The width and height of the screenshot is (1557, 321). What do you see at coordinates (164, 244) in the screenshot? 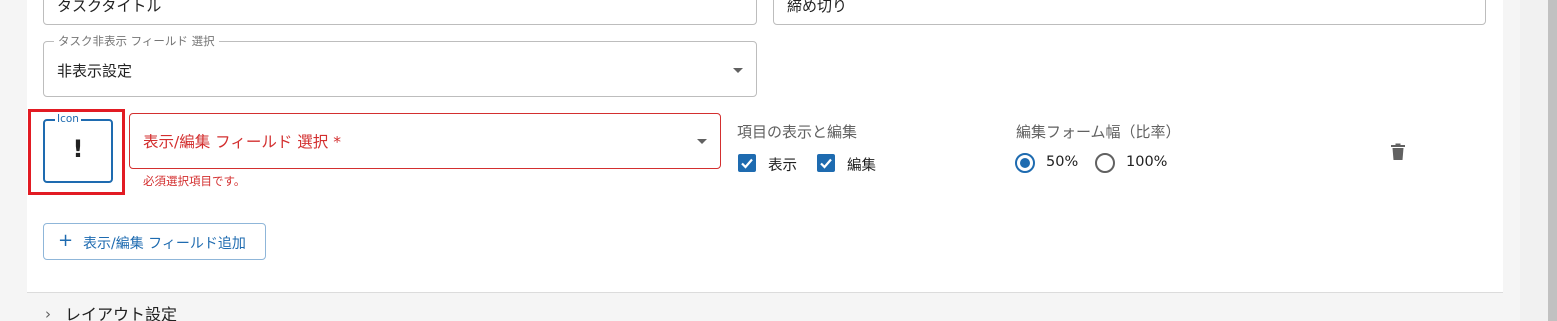
I see `add-field-button-label: 表示/編集 フィールド追加` at bounding box center [164, 244].